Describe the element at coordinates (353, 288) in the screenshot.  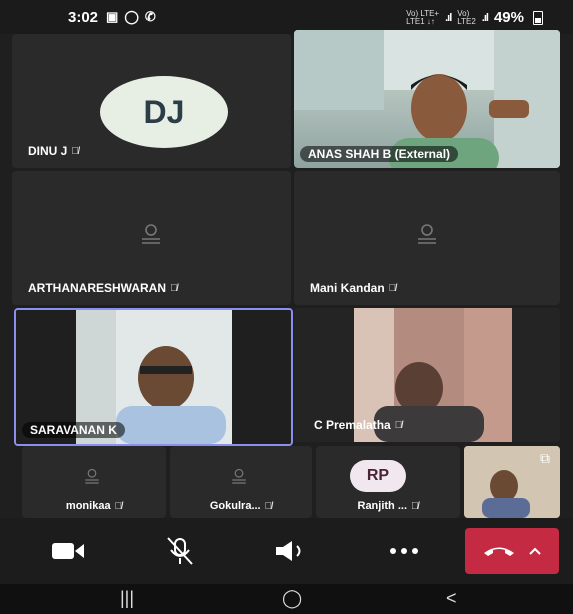
I see `participant-name: Mani Kandan 🎙̸` at that location.